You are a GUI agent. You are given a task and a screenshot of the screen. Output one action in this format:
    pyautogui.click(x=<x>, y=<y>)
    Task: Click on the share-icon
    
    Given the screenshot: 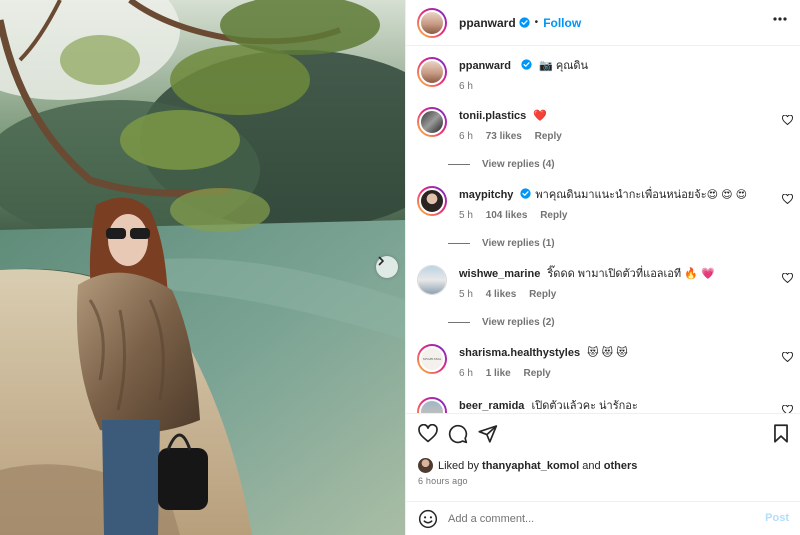 What is the action you would take?
    pyautogui.click(x=488, y=433)
    